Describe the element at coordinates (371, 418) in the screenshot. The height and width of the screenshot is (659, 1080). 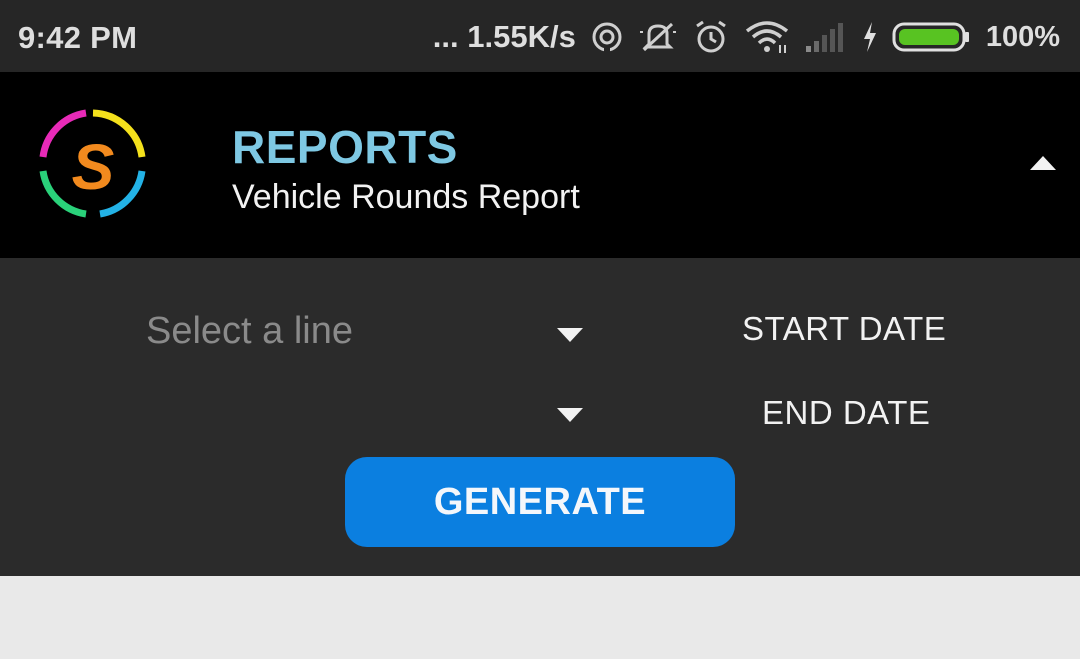
I see `secondary-select` at that location.